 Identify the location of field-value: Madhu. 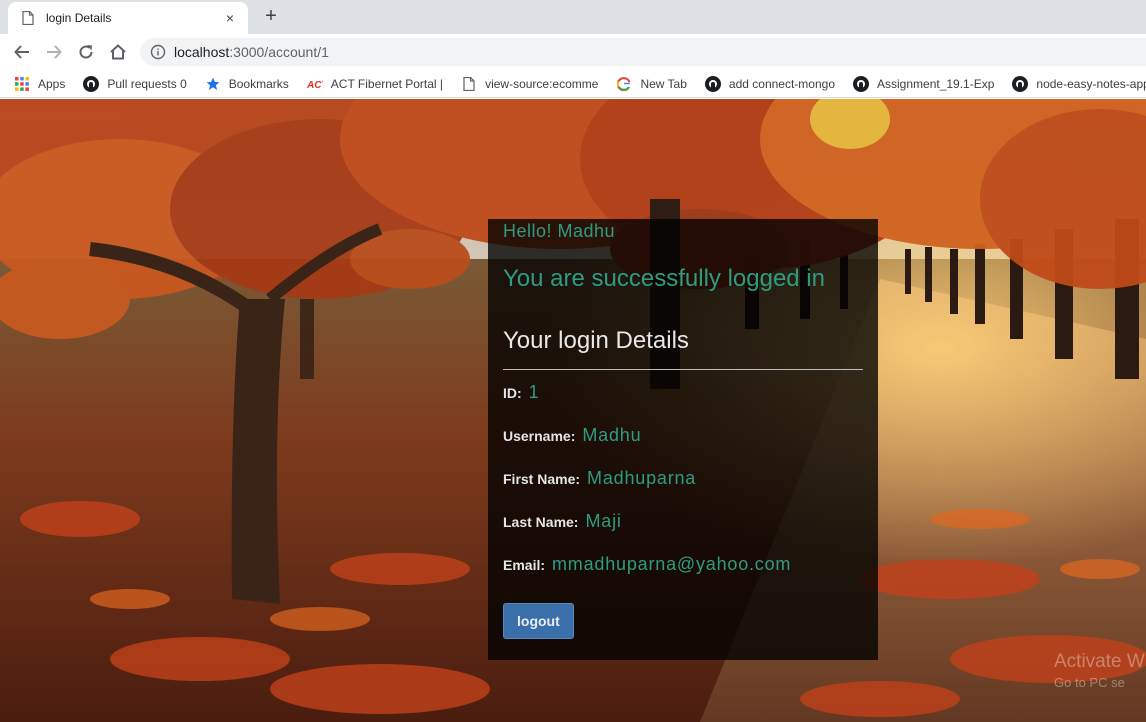
(612, 435).